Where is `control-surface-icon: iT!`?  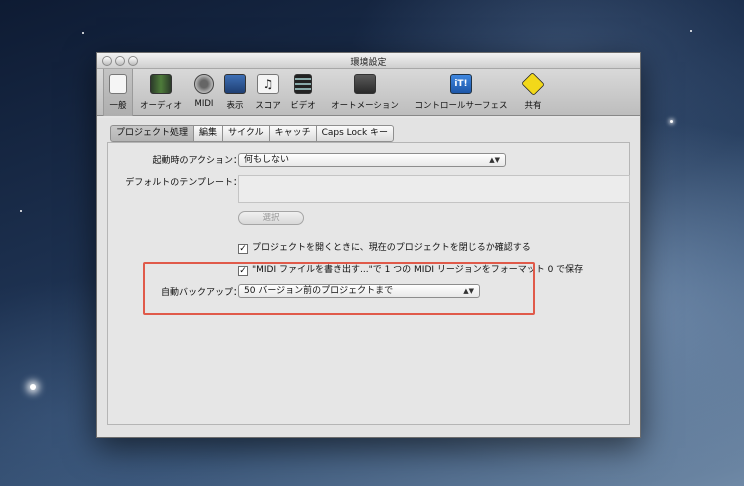
control-surface-icon: iT! is located at coordinates (461, 84).